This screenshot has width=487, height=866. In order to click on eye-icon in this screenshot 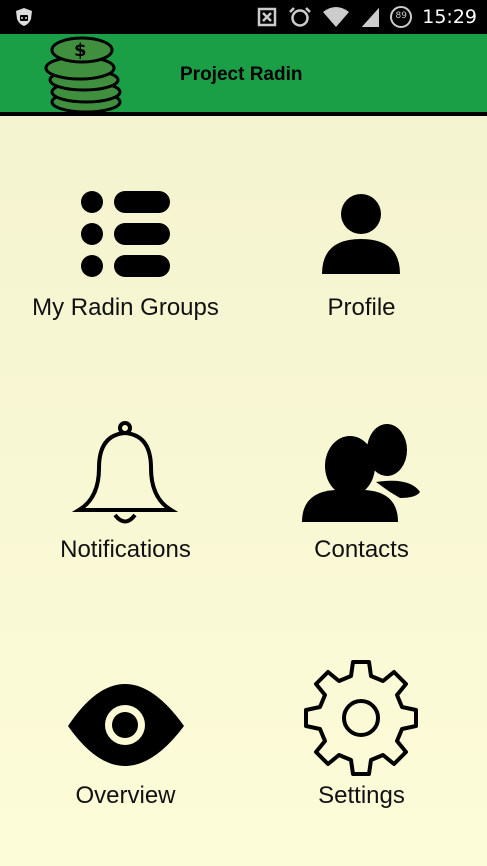, I will do `click(126, 725)`.